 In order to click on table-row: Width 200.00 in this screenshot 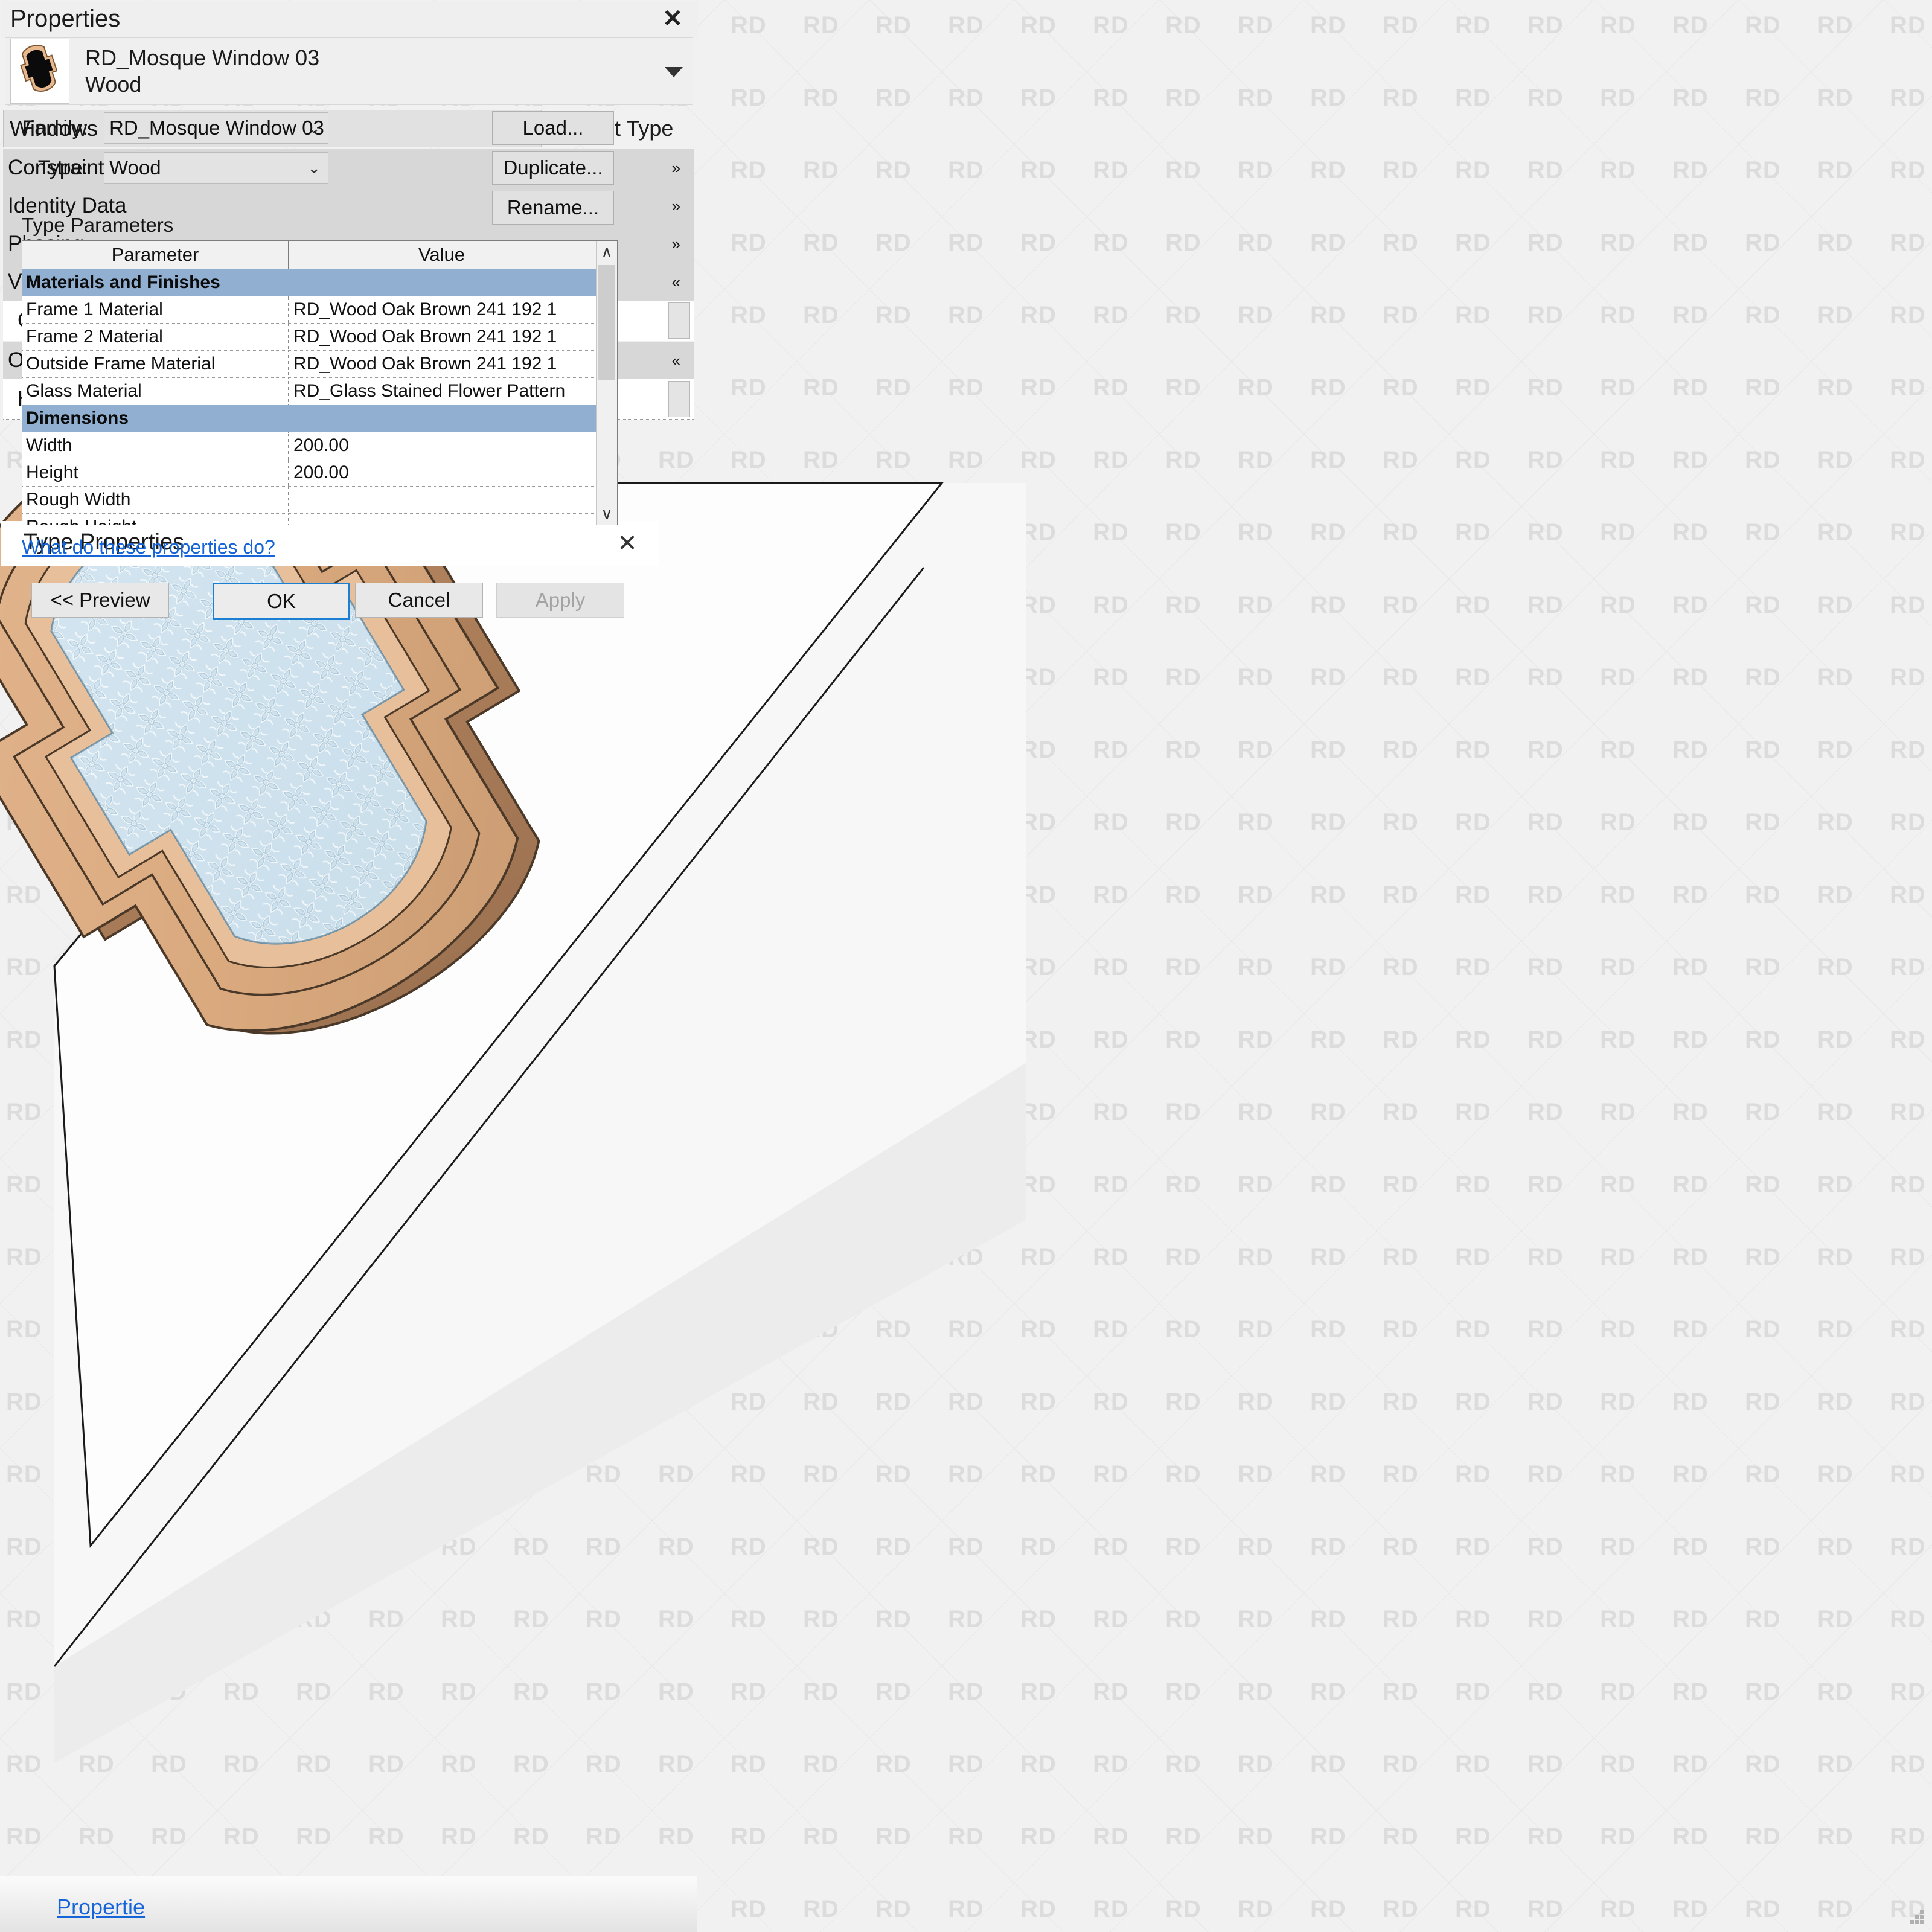, I will do `click(319, 446)`.